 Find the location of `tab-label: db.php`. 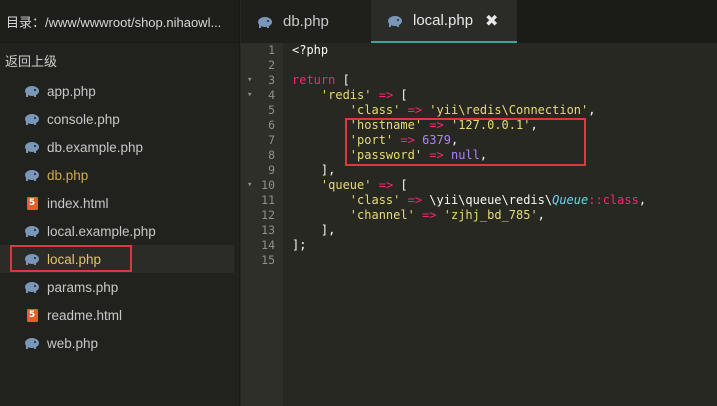

tab-label: db.php is located at coordinates (306, 21).